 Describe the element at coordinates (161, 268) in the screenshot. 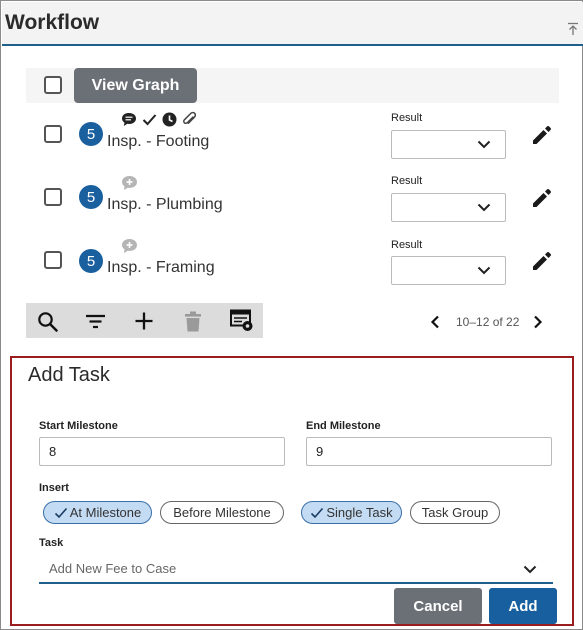

I see `task-name: Insp. - Framing` at that location.